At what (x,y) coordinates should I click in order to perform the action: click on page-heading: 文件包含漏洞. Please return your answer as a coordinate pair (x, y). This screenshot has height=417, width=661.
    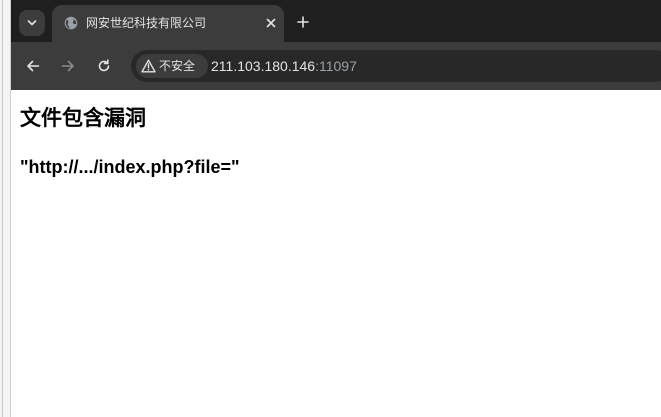
    Looking at the image, I should click on (83, 118).